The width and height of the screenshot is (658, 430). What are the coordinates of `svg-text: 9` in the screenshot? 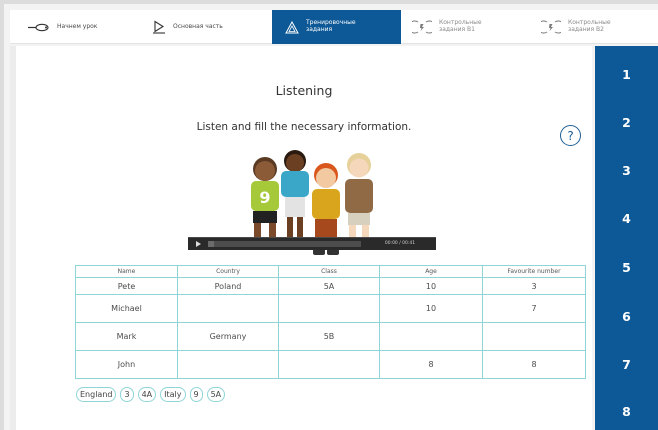 It's located at (264, 197).